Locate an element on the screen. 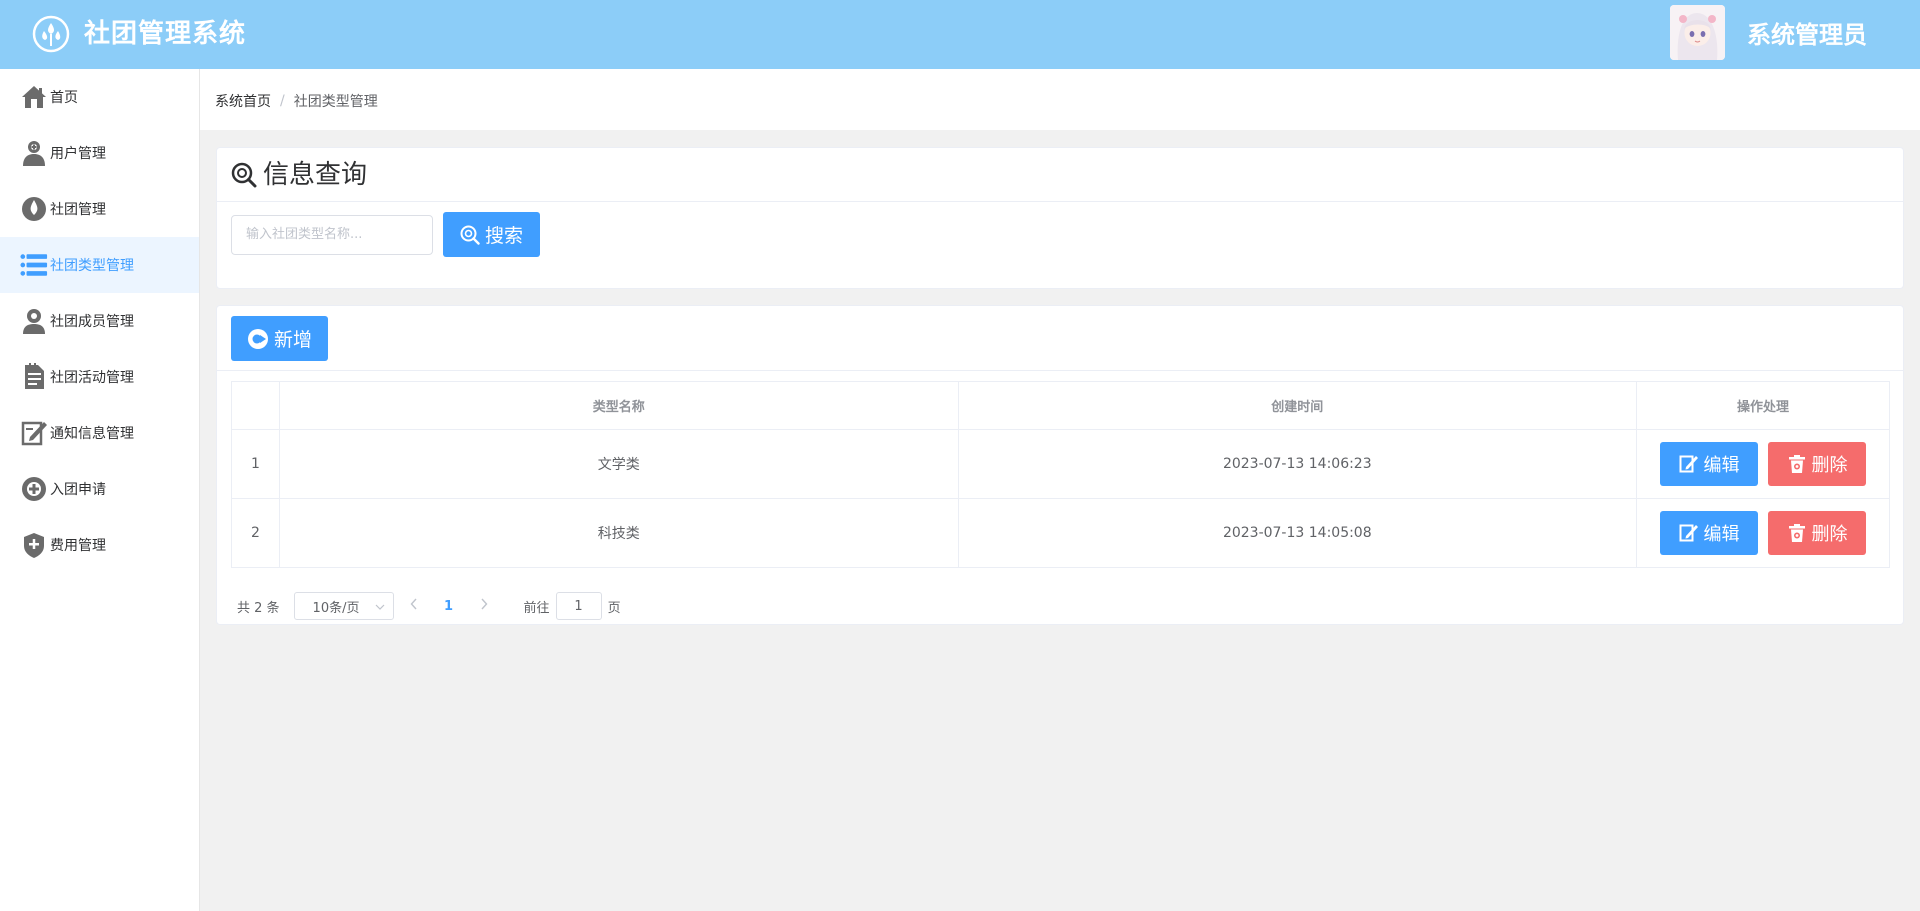 The height and width of the screenshot is (911, 1920). sidebar-item-label: 社团活动管理 is located at coordinates (92, 378).